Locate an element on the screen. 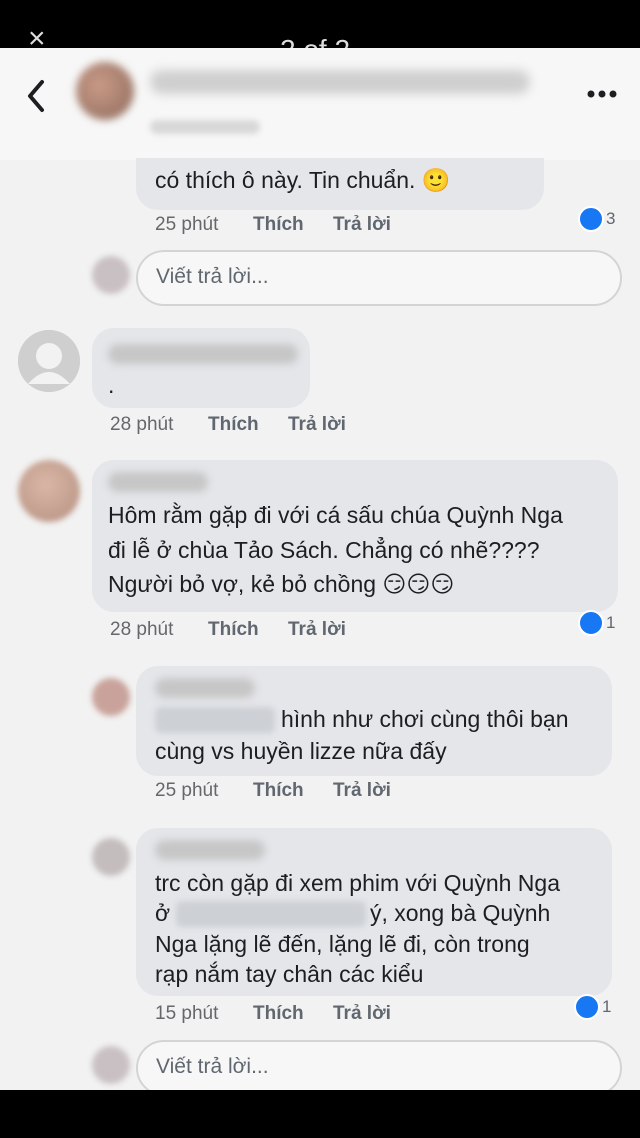  comment-text: Người bỏ vợ, kẻ bỏ chồng 😏😏😏 is located at coordinates (281, 584).